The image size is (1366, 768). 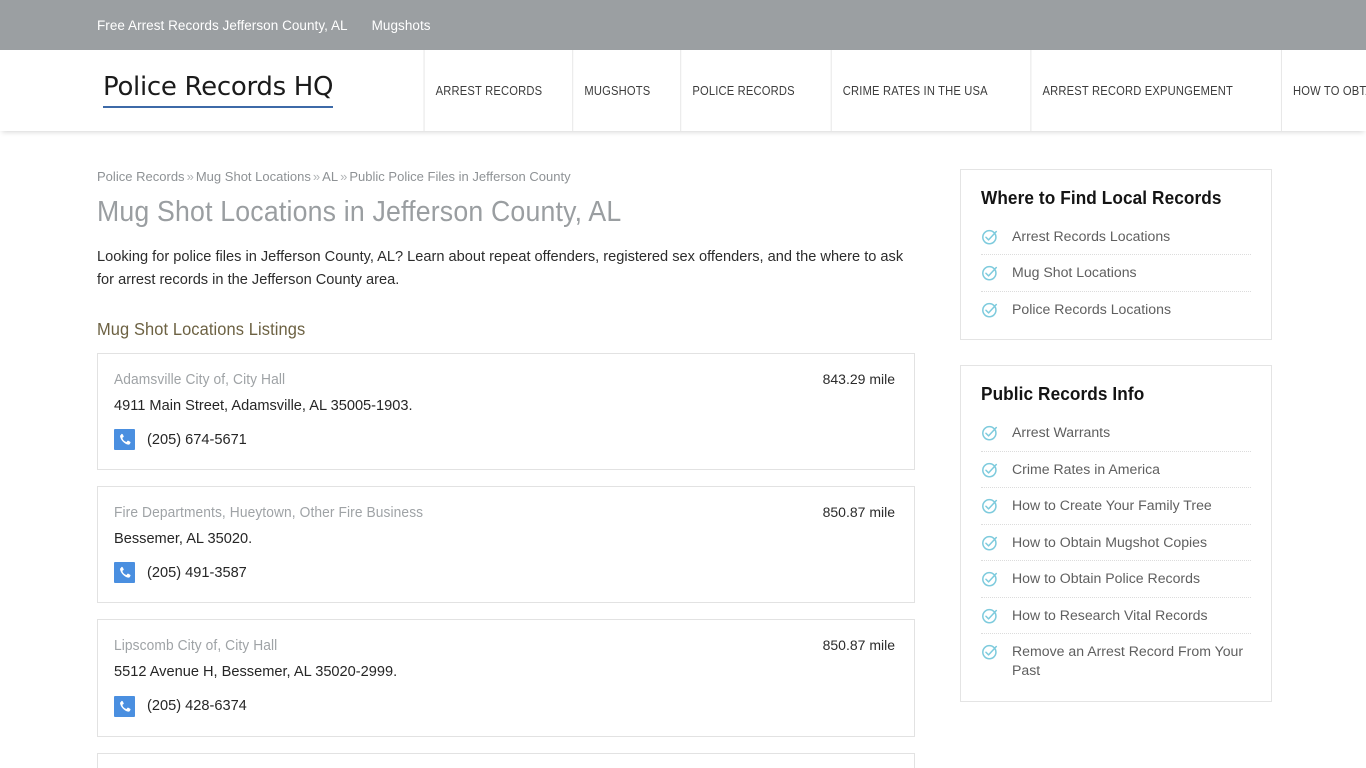 I want to click on sidebar-link-remove-an-arrest-record: Remove an Arrest Record From Your Past, so click(x=1131, y=661).